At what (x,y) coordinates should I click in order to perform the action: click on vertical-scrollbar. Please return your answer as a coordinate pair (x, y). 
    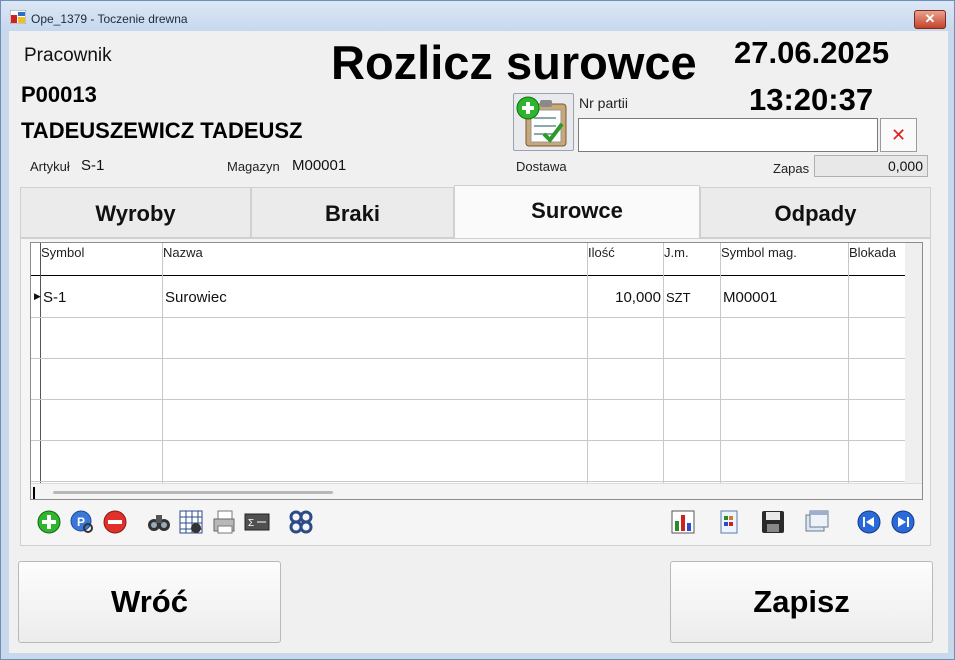
    Looking at the image, I should click on (913, 363).